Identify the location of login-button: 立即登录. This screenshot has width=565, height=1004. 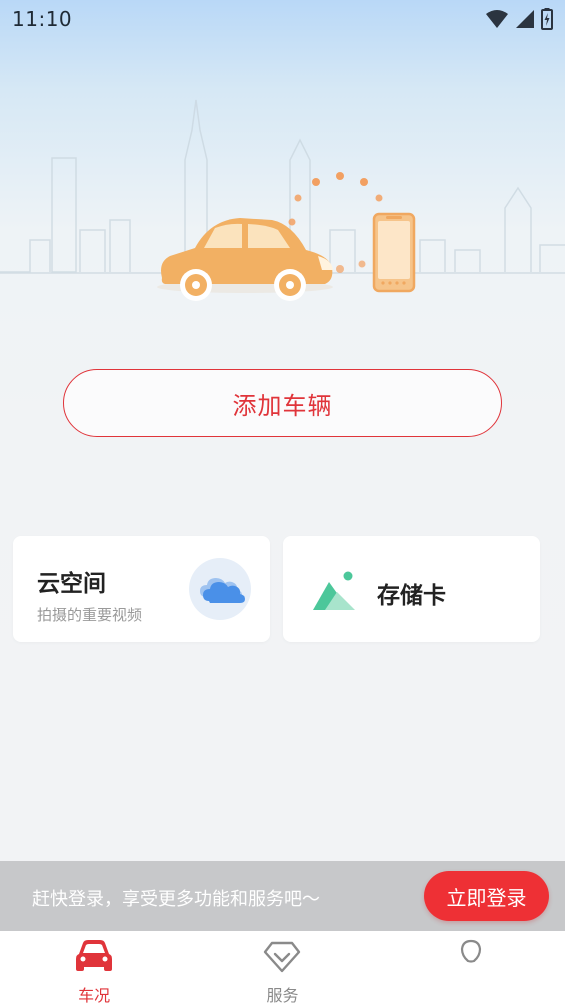
(486, 896).